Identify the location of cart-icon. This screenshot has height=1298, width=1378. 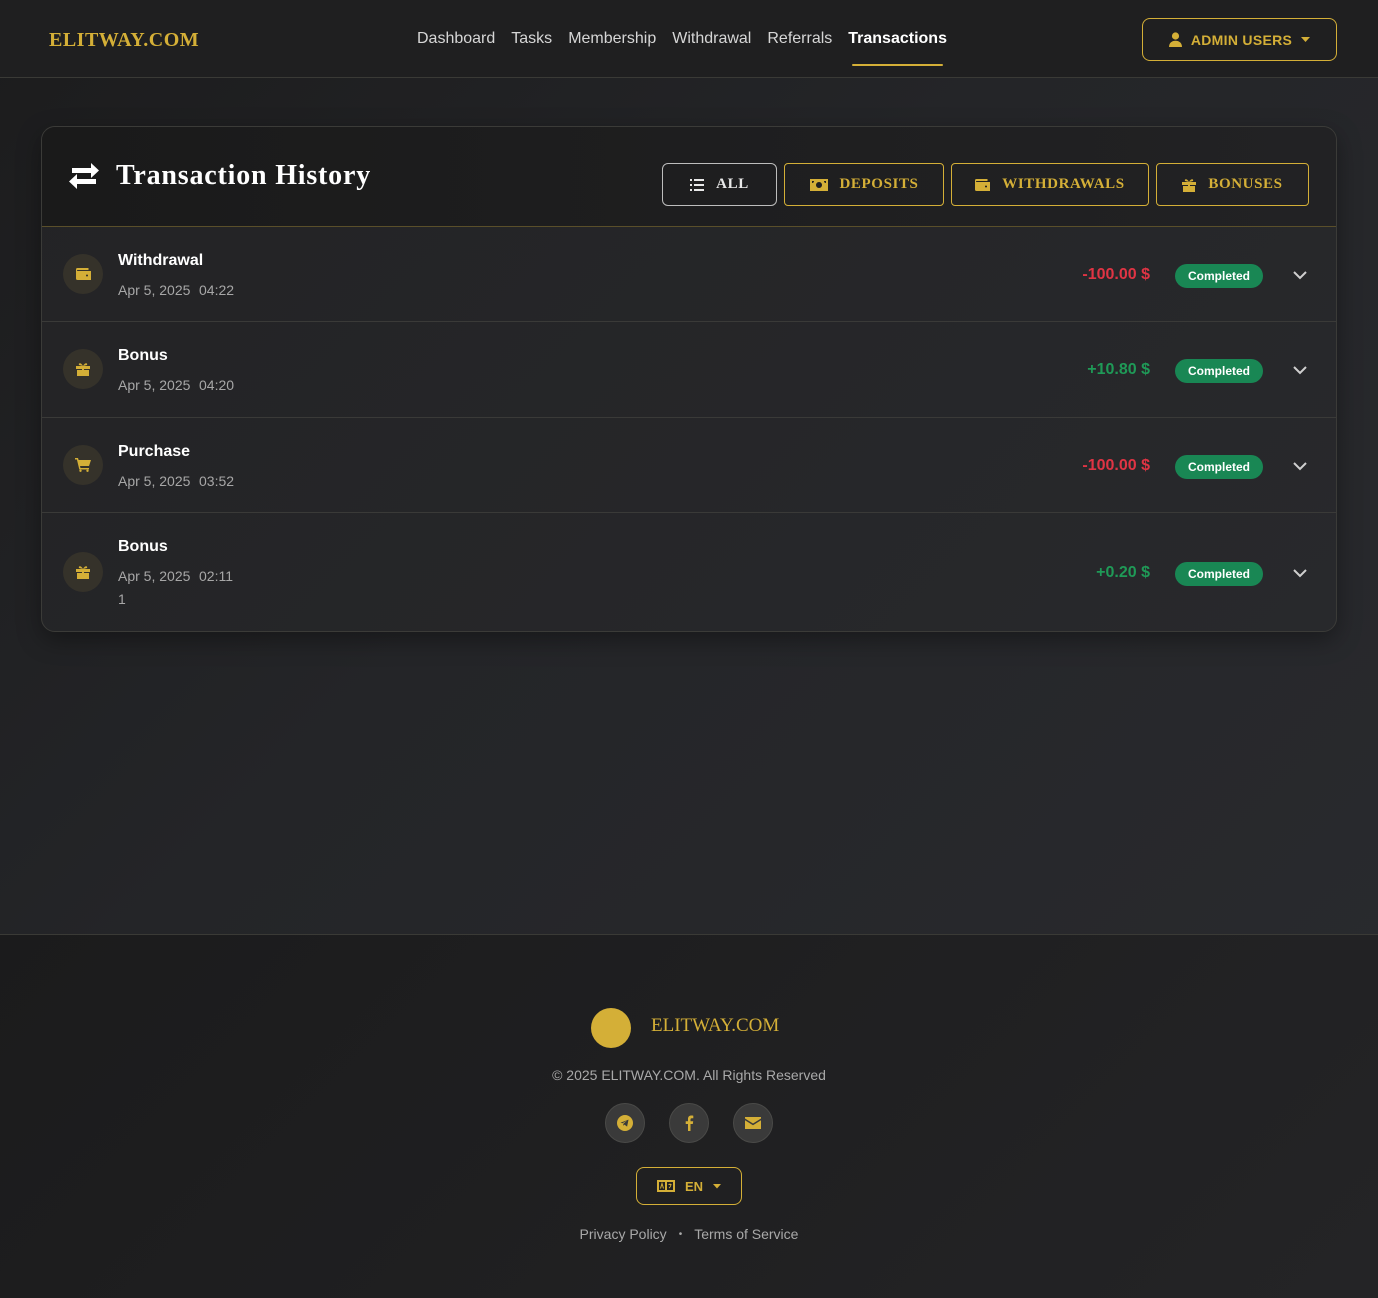
(83, 465).